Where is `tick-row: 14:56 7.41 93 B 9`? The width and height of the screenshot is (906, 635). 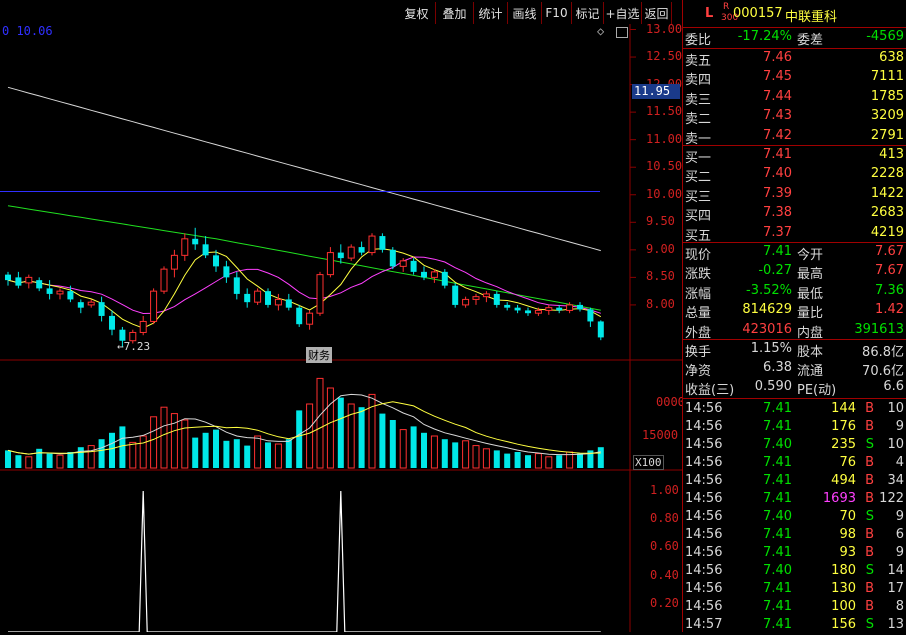
tick-row: 14:56 7.41 93 B 9 is located at coordinates (794, 554).